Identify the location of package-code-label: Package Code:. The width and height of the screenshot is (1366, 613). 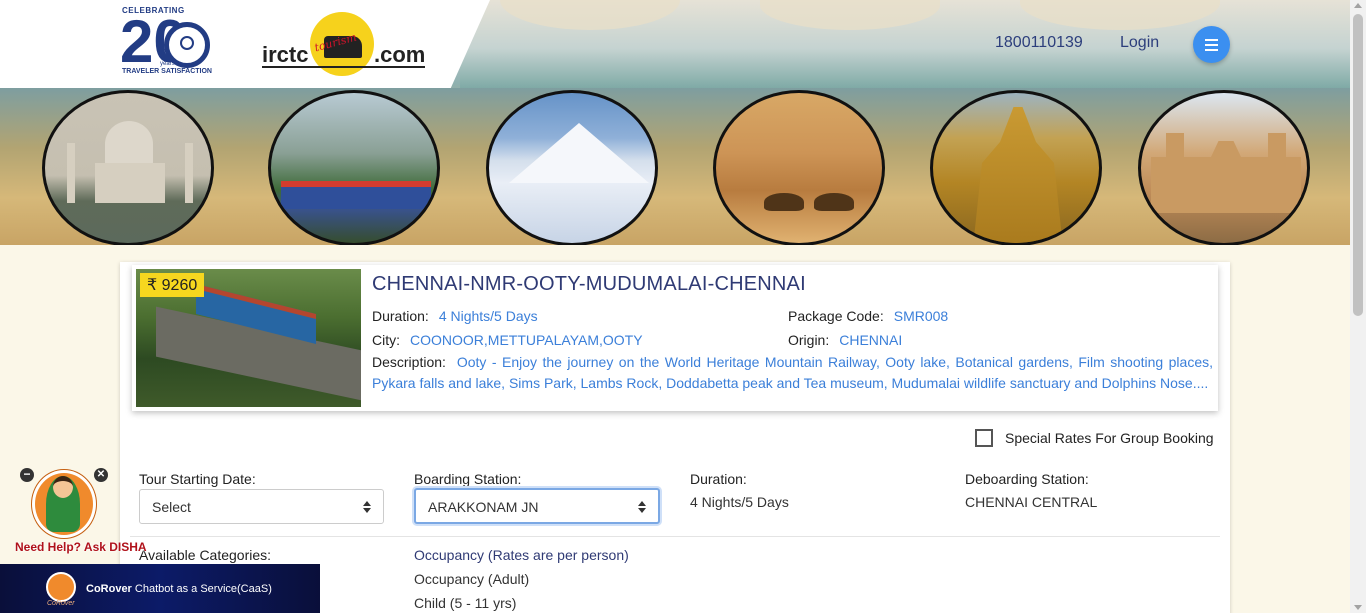
(836, 316).